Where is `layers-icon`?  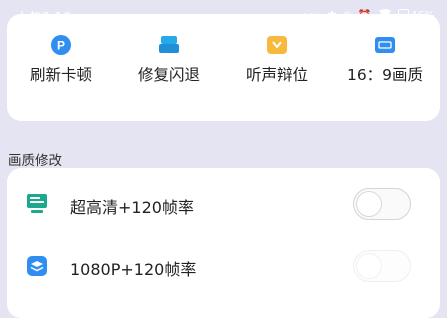 layers-icon is located at coordinates (37, 266).